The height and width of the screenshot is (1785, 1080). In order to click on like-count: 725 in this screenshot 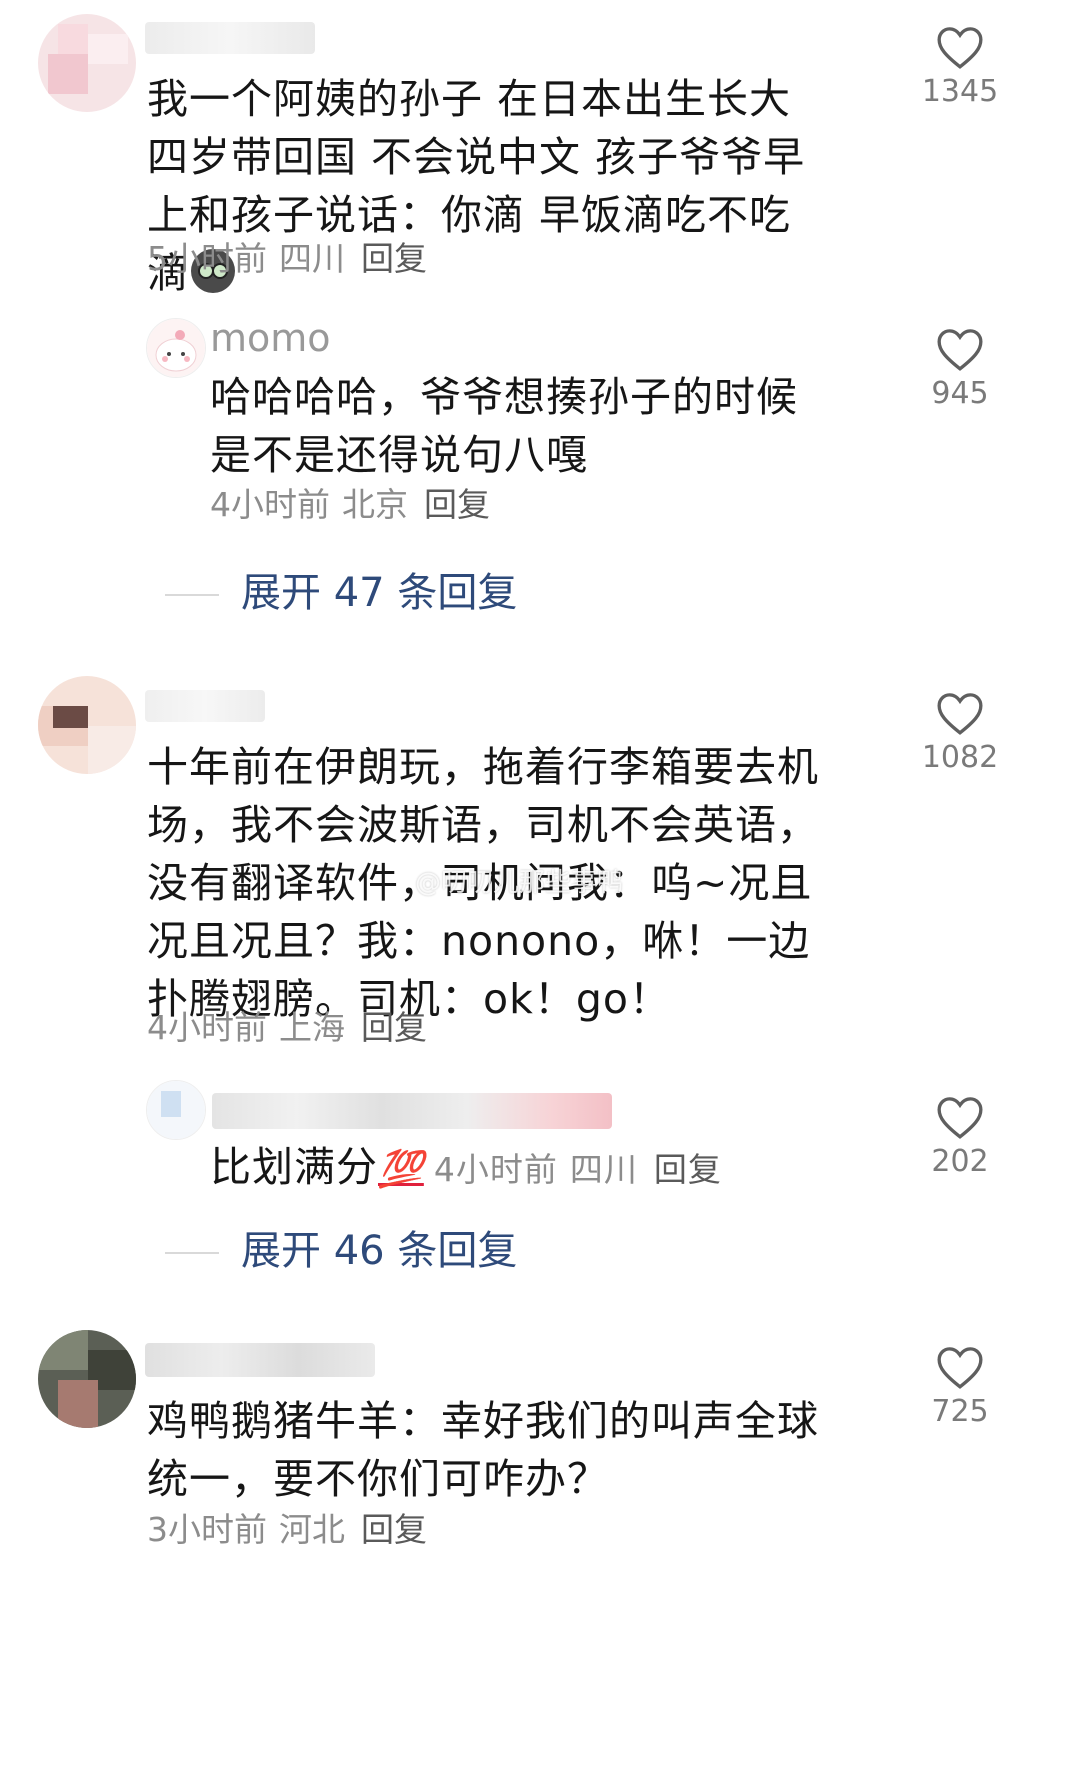, I will do `click(960, 1411)`.